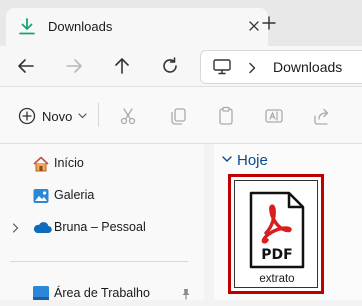 The image size is (362, 306). Describe the element at coordinates (102, 164) in the screenshot. I see `sidebar-item-inicio: Início` at that location.